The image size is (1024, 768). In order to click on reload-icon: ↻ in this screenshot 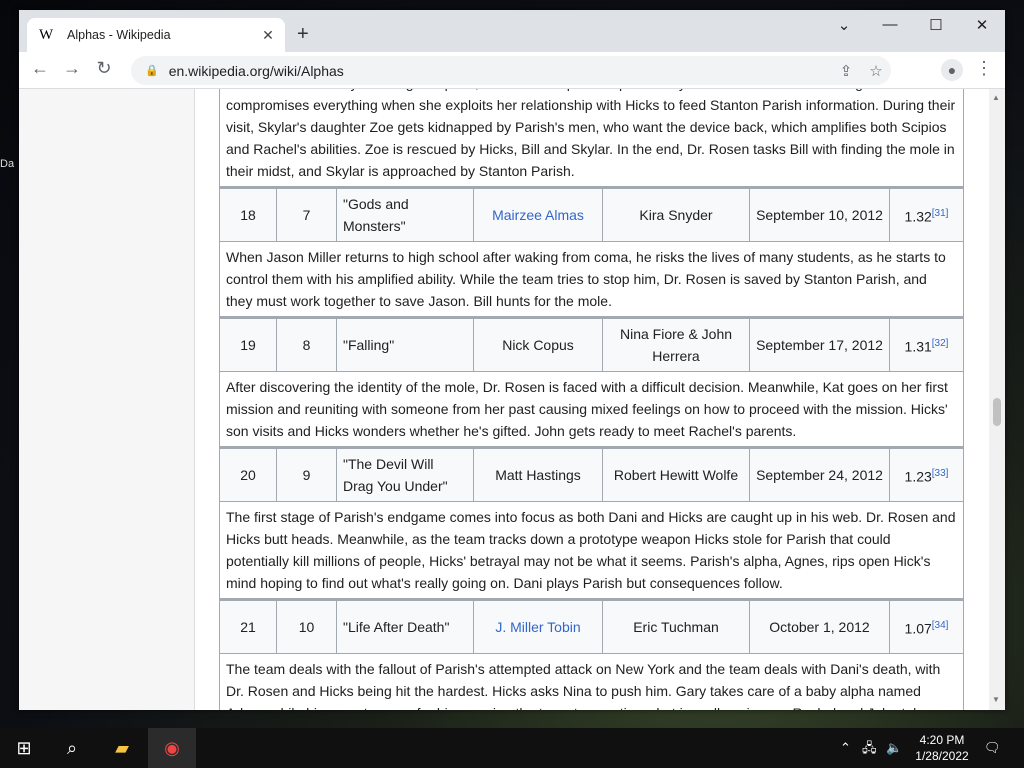, I will do `click(104, 68)`.